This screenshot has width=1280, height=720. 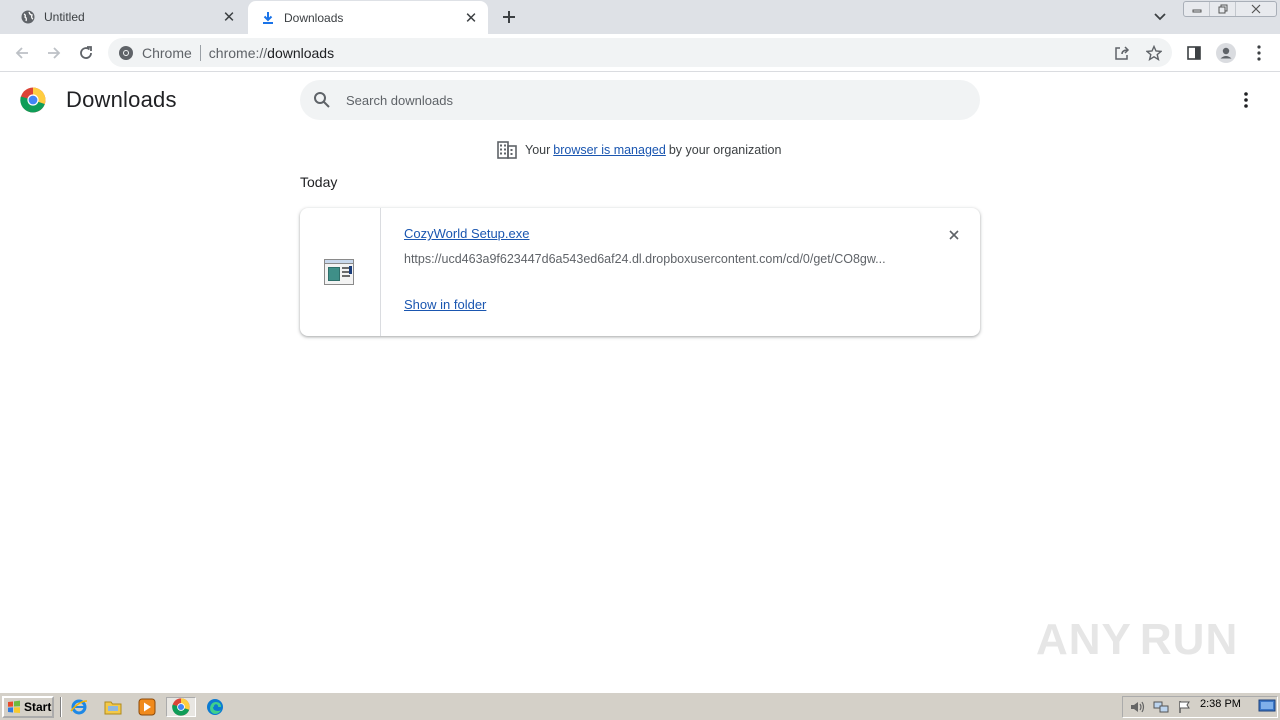 What do you see at coordinates (215, 707) in the screenshot?
I see `edge-icon` at bounding box center [215, 707].